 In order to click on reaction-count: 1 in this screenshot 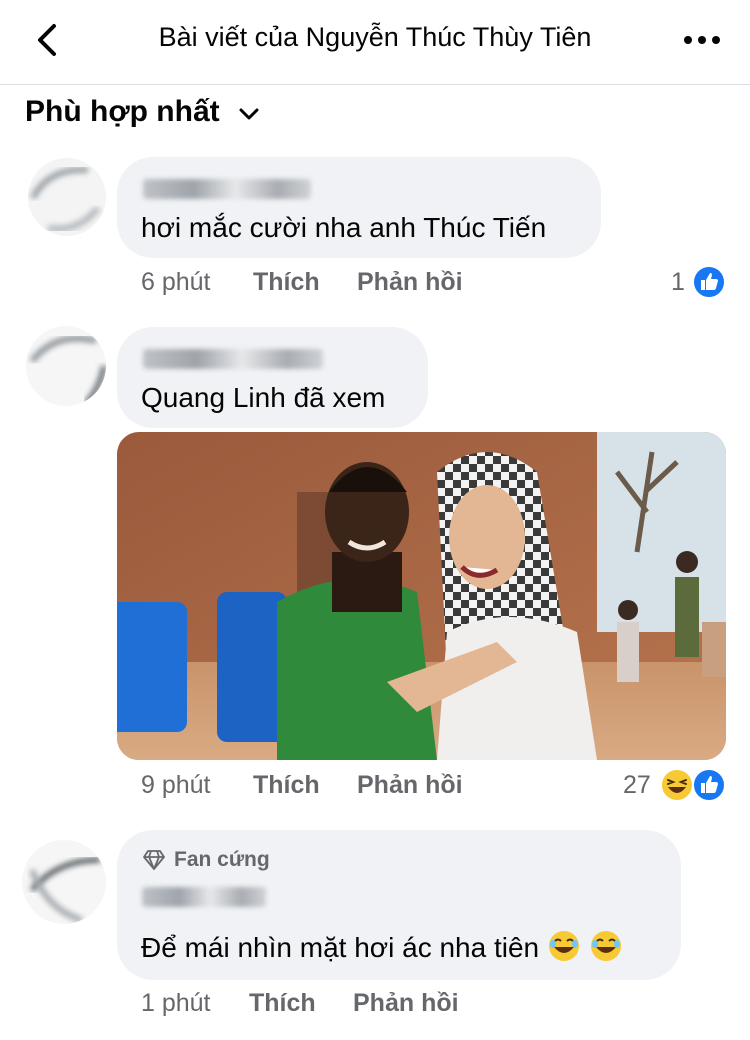, I will do `click(678, 282)`.